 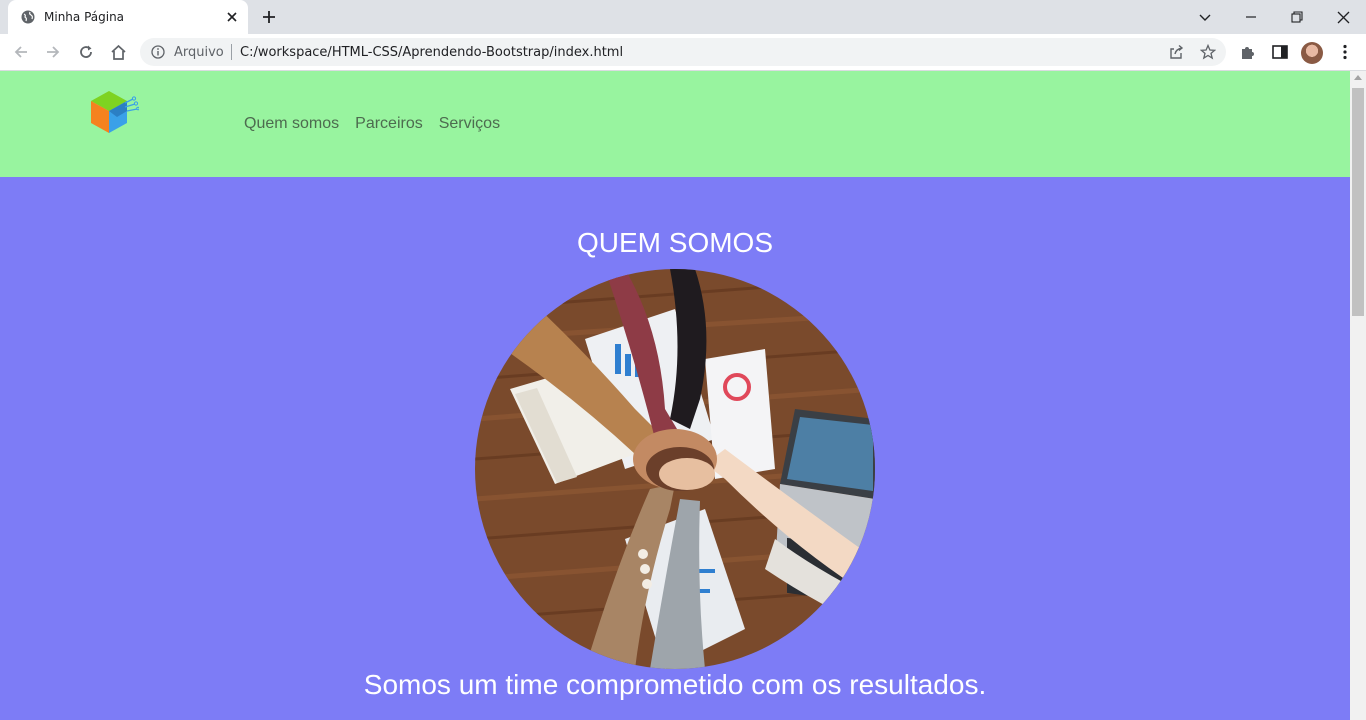 I want to click on home-icon, so click(x=118, y=52).